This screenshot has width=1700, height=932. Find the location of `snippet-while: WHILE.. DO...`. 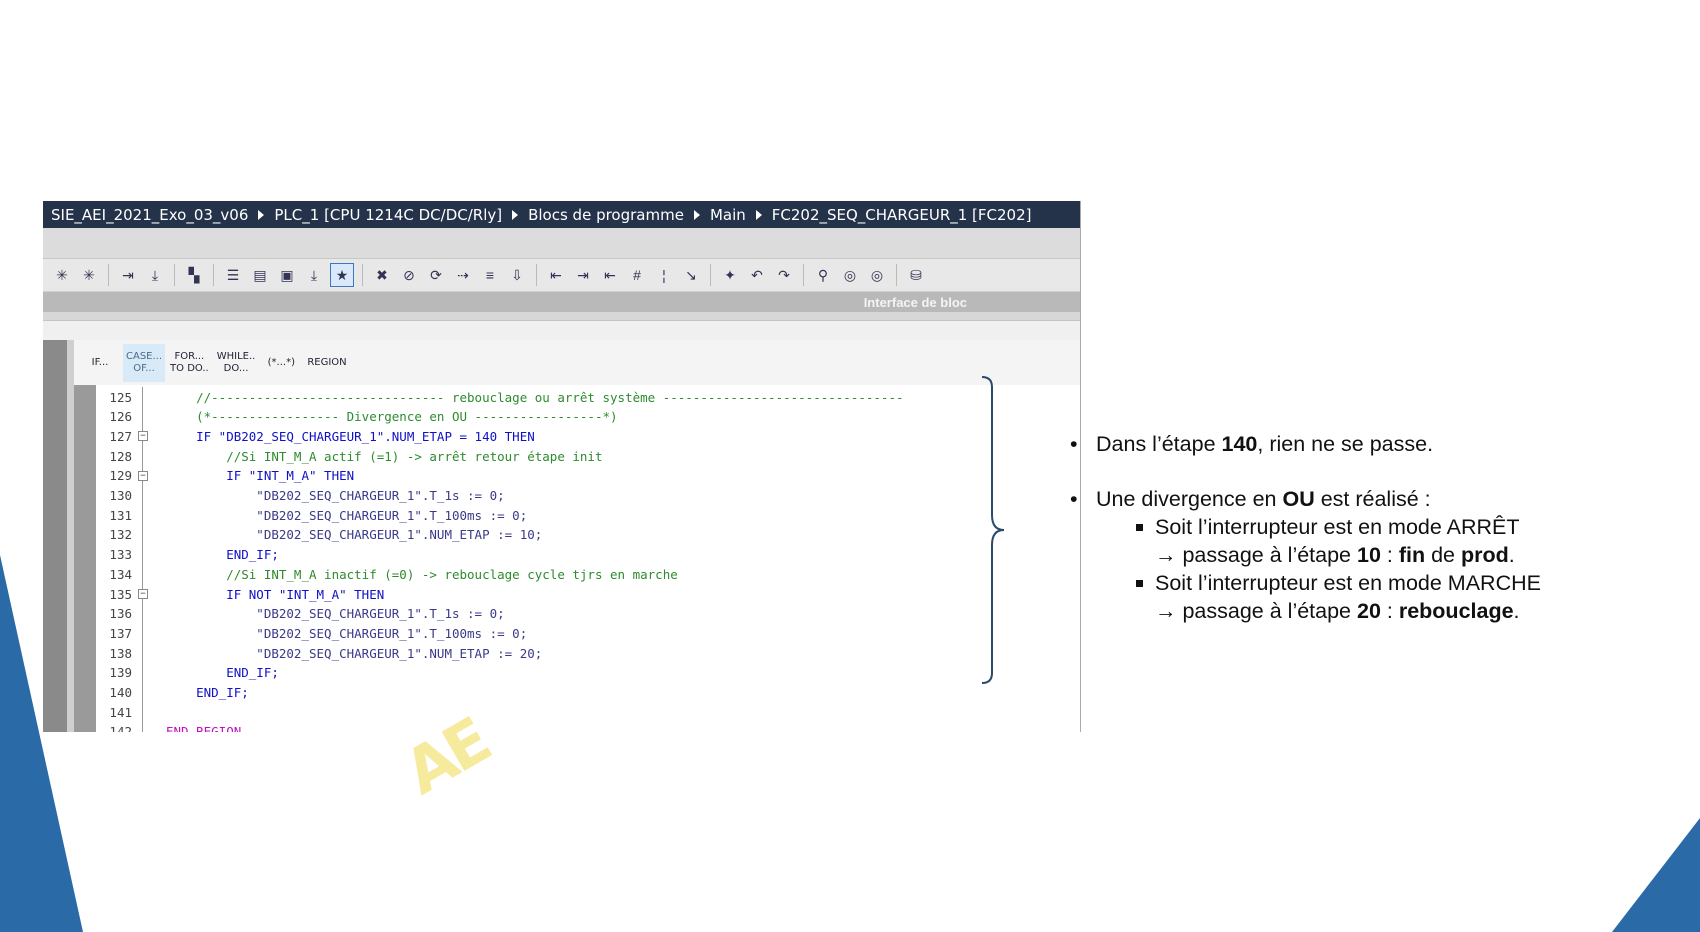

snippet-while: WHILE.. DO... is located at coordinates (236, 363).